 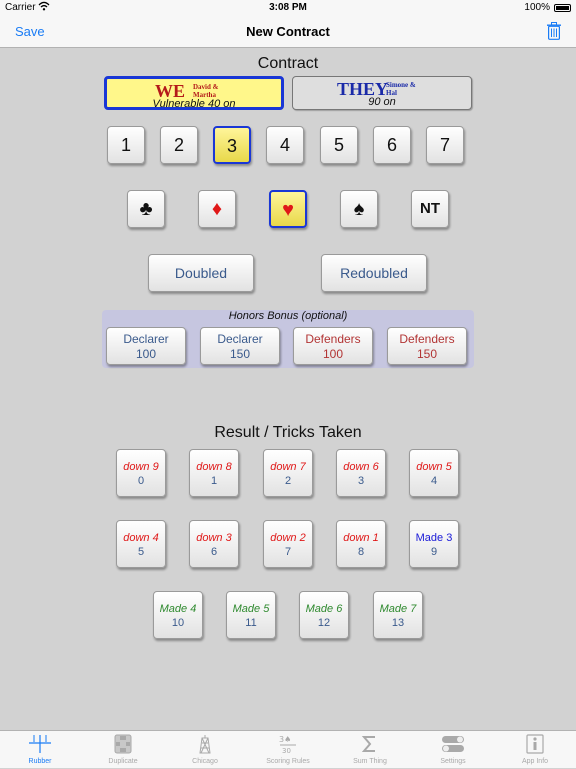 I want to click on suit-diamonds-button: ♦, so click(x=217, y=209).